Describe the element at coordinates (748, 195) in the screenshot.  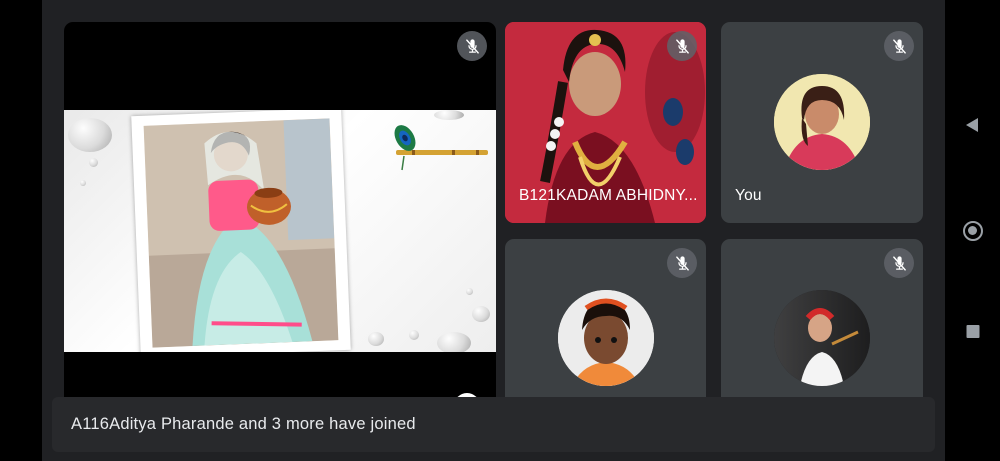
I see `participant-name: You` at that location.